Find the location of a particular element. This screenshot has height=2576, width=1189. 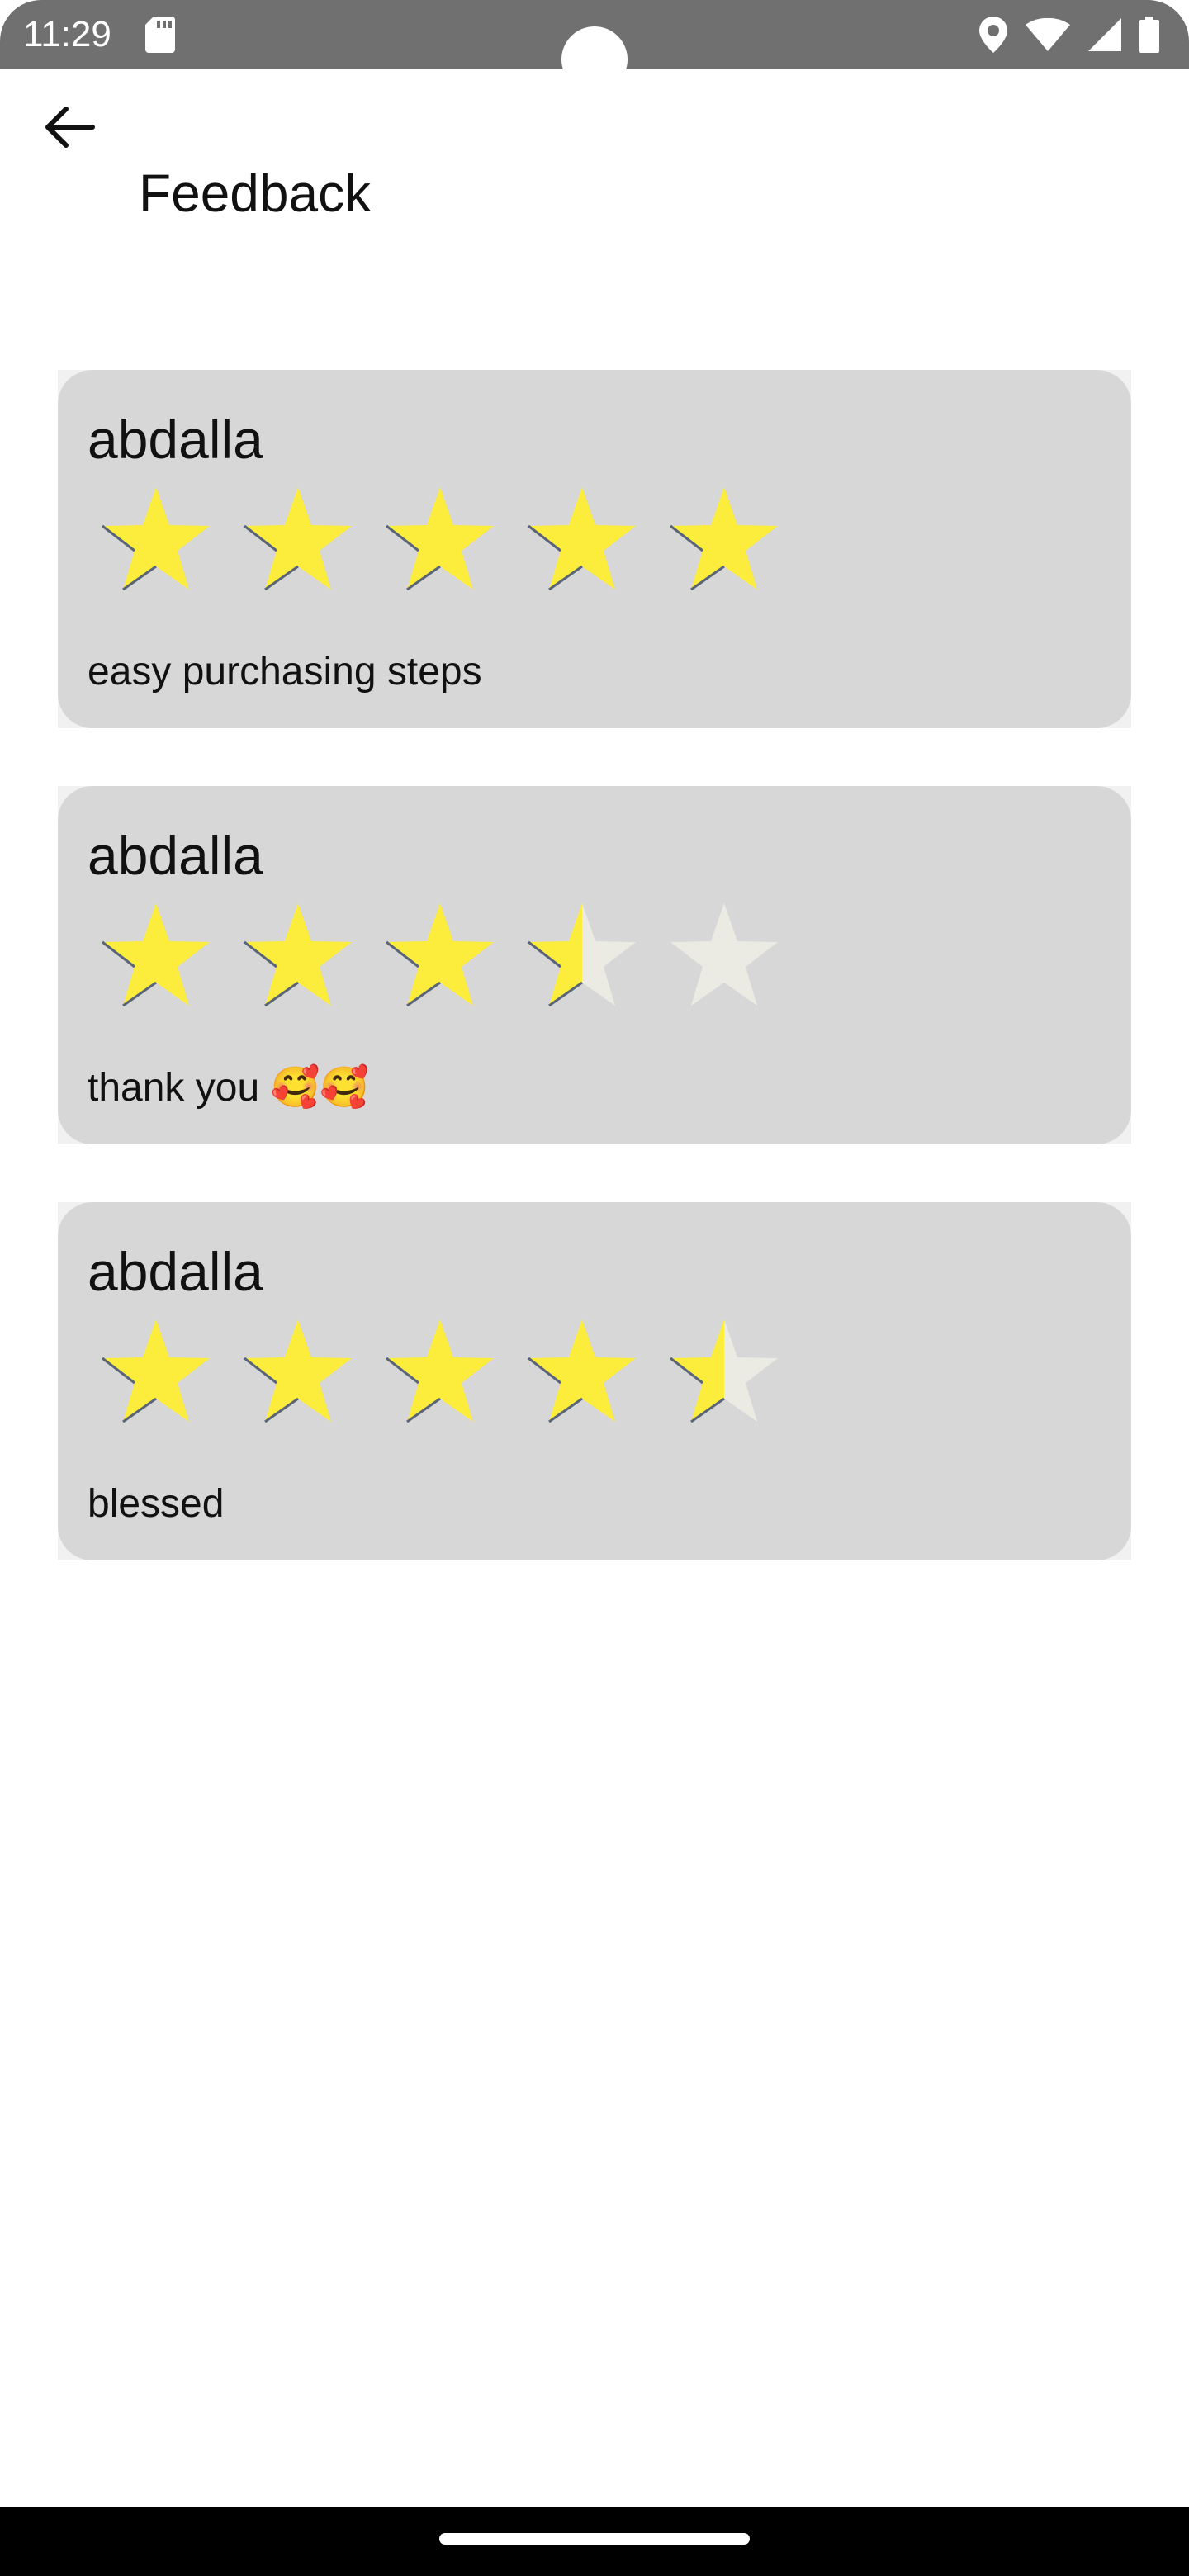

navigation-bar is located at coordinates (594, 2541).